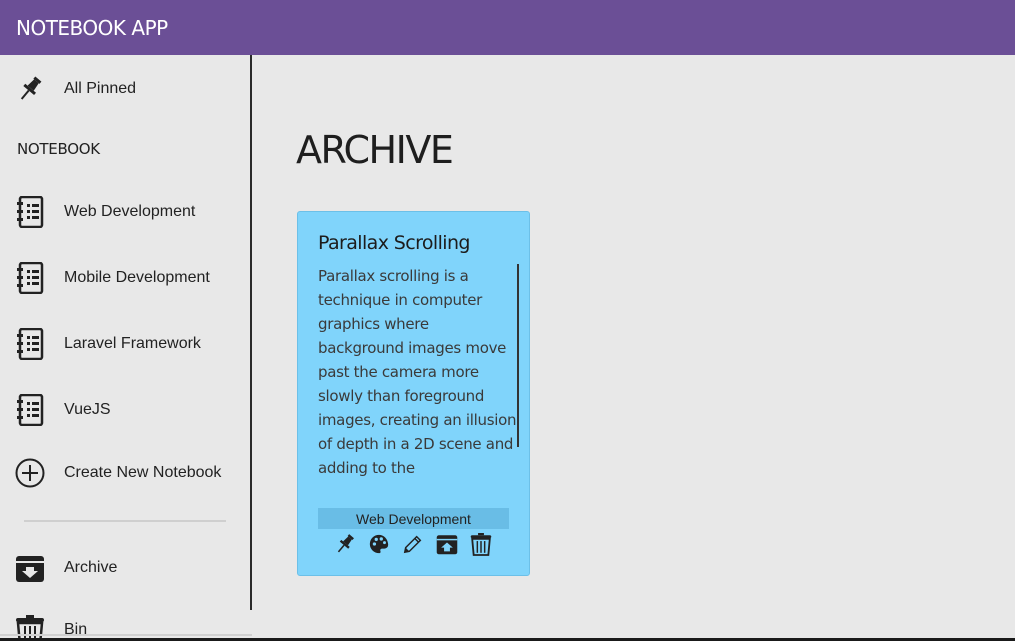 This screenshot has height=641, width=1015. Describe the element at coordinates (143, 472) in the screenshot. I see `sidebar-item-label: Create New Notebook` at that location.